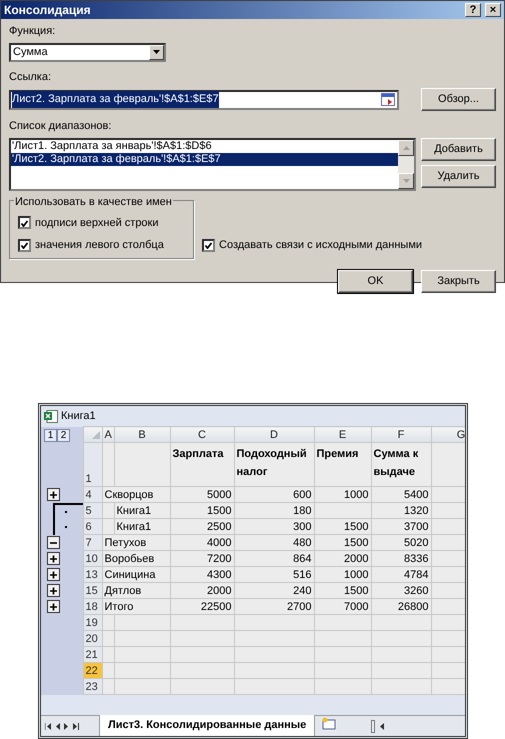 This screenshot has height=739, width=505. Describe the element at coordinates (375, 281) in the screenshot. I see `dialog-button: OK` at that location.